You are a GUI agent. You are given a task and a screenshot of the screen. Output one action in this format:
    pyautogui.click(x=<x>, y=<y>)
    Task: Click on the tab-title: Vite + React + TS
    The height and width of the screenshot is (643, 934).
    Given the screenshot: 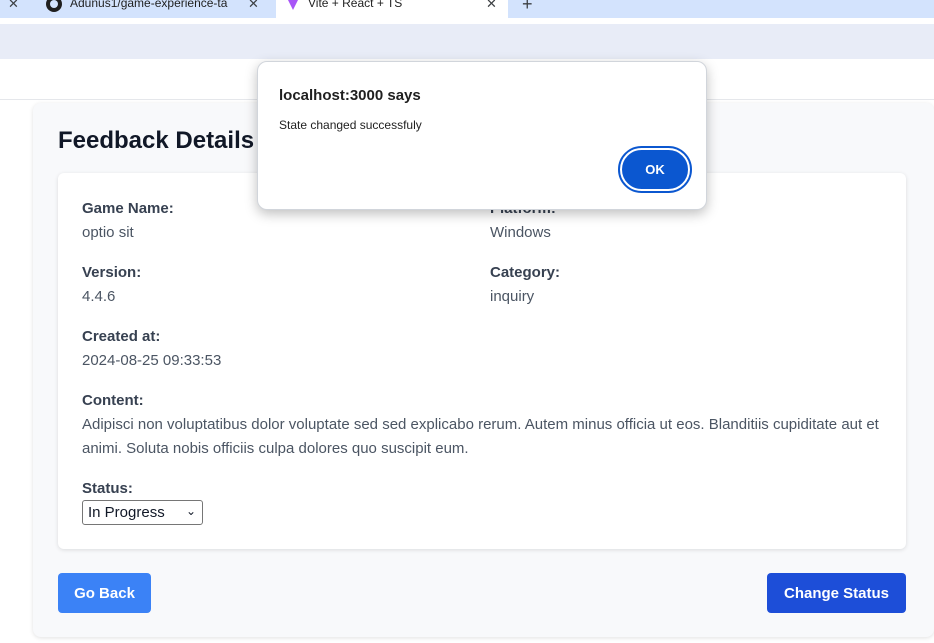 What is the action you would take?
    pyautogui.click(x=355, y=5)
    